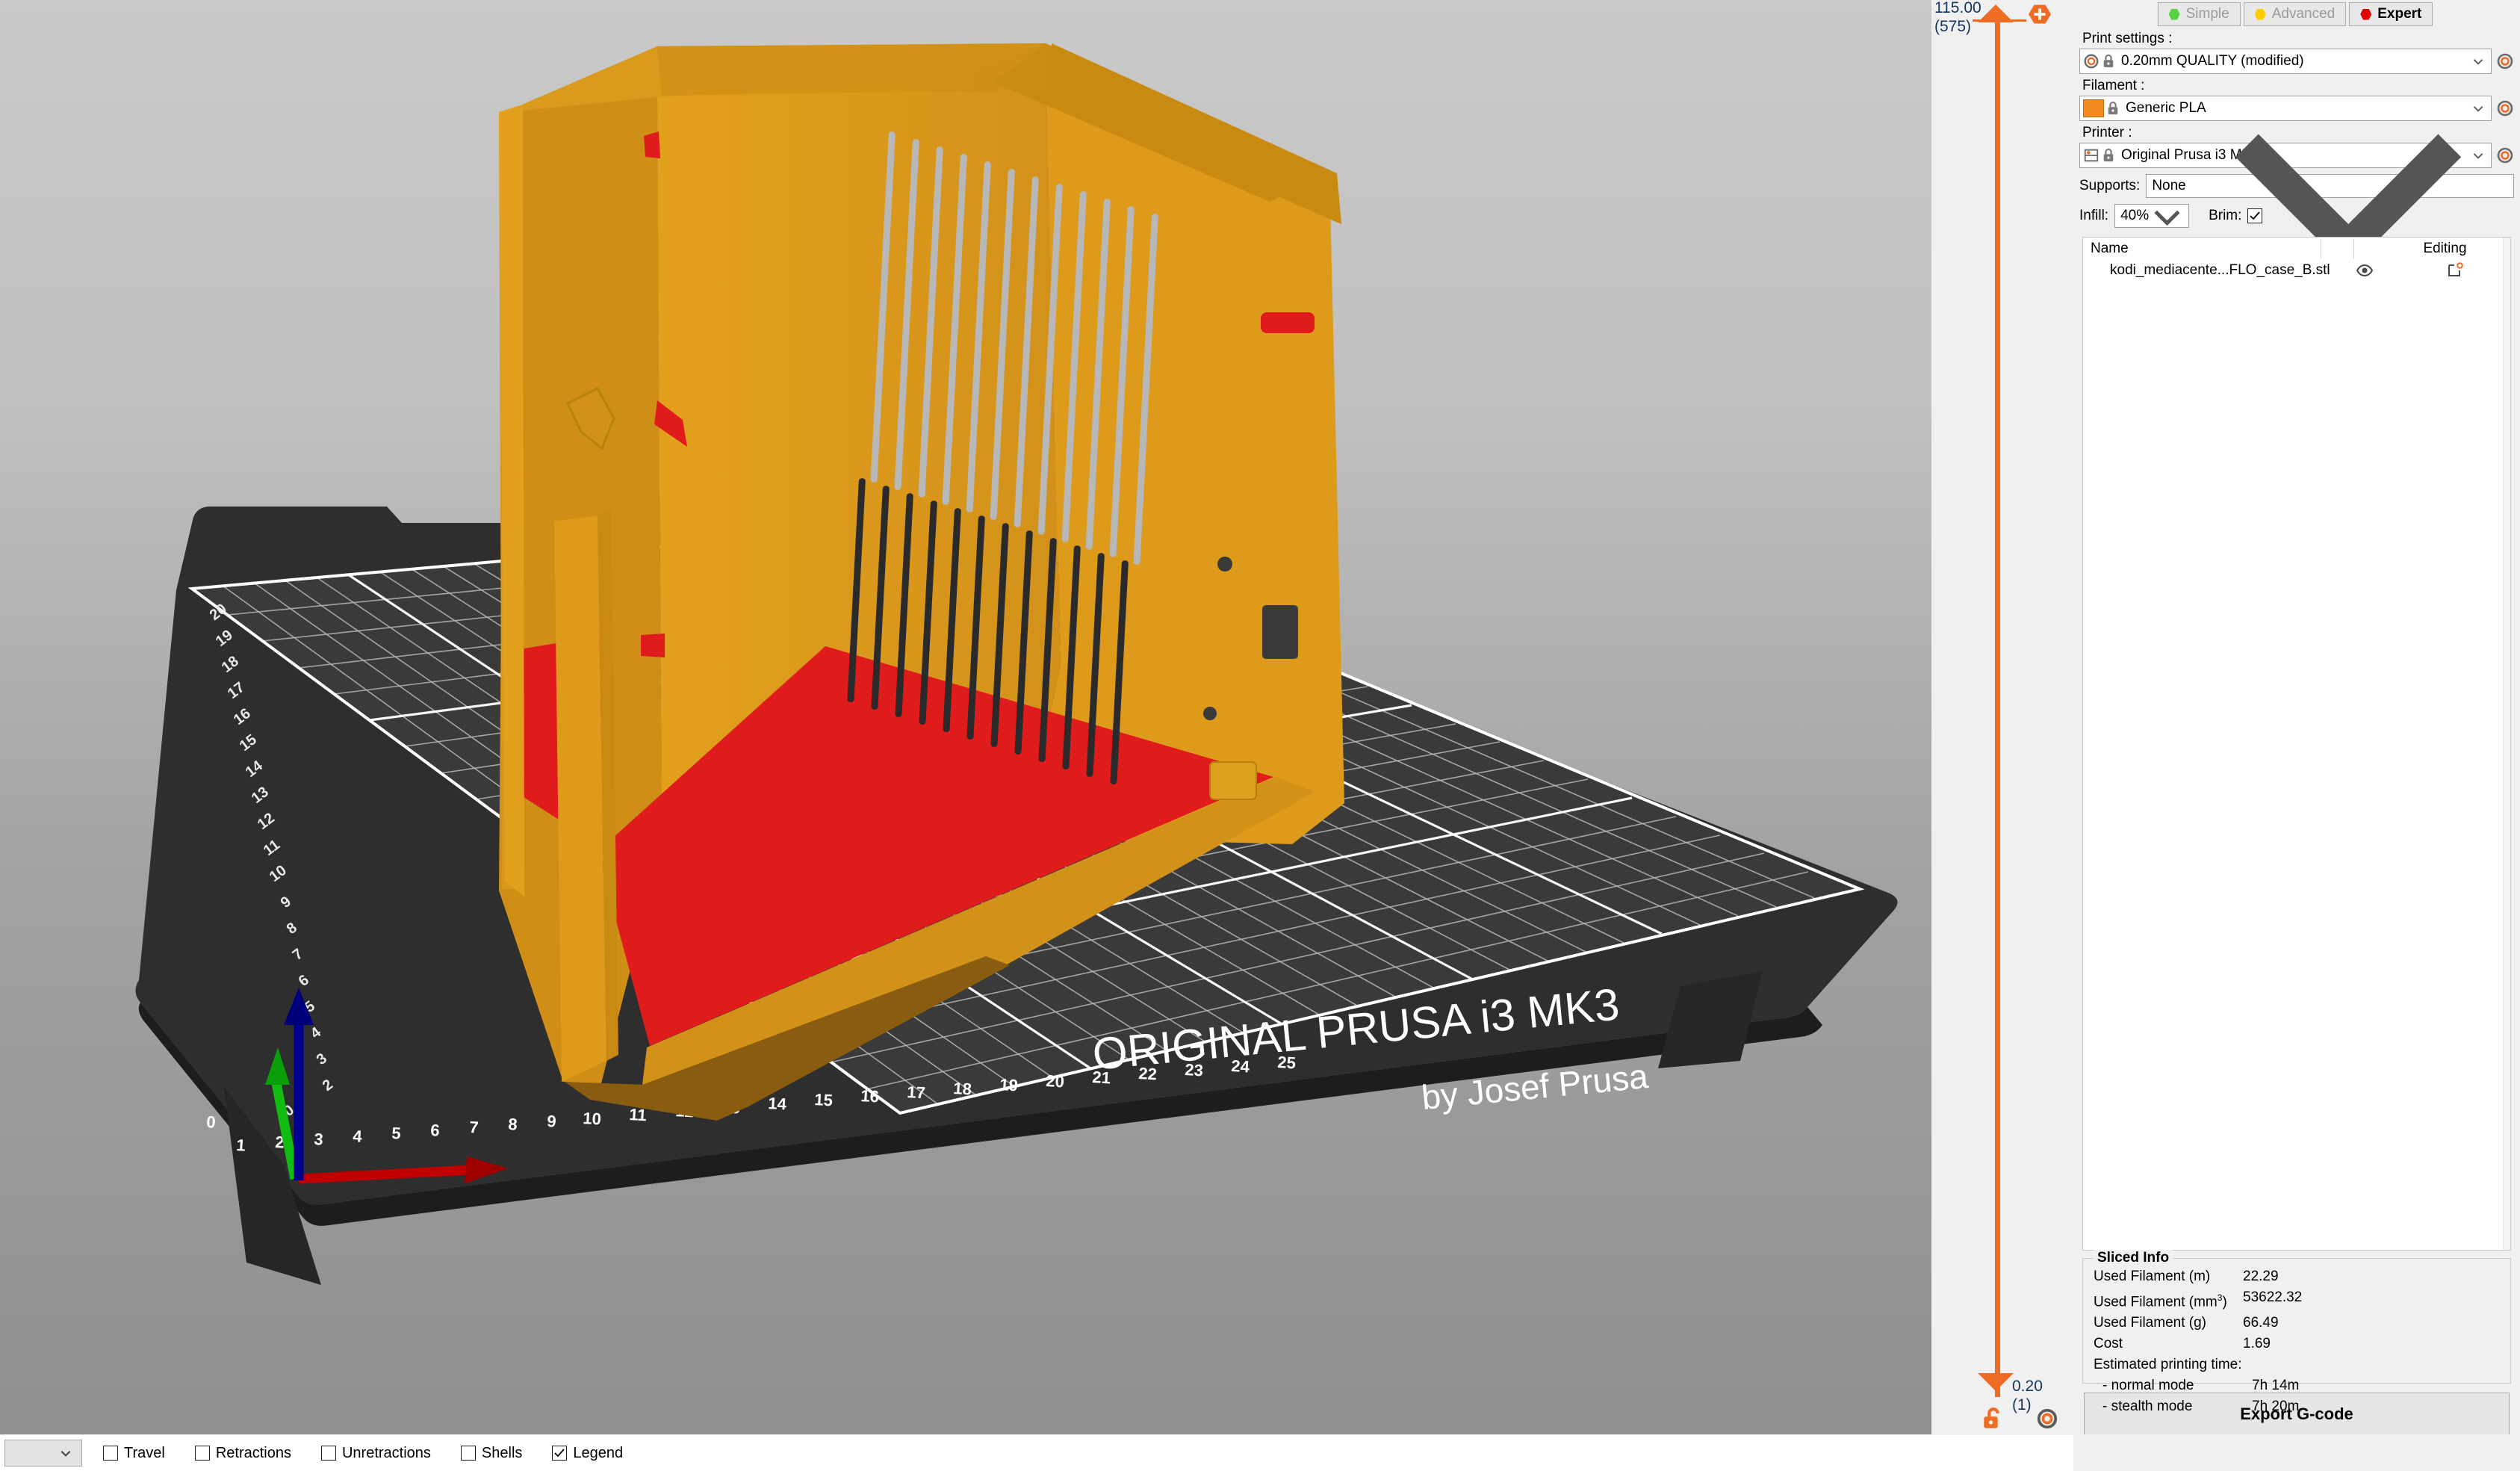  What do you see at coordinates (2135, 215) in the screenshot?
I see `infill-value: 40%` at bounding box center [2135, 215].